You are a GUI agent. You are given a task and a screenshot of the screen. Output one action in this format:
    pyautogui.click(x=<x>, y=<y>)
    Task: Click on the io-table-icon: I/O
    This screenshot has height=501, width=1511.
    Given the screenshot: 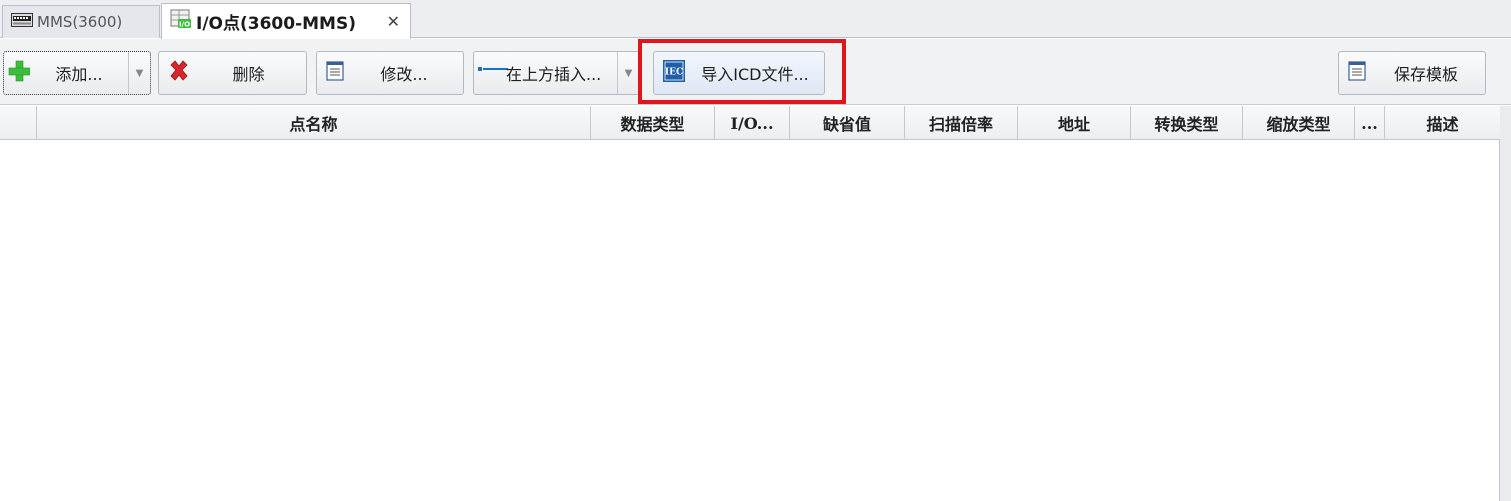 What is the action you would take?
    pyautogui.click(x=181, y=21)
    